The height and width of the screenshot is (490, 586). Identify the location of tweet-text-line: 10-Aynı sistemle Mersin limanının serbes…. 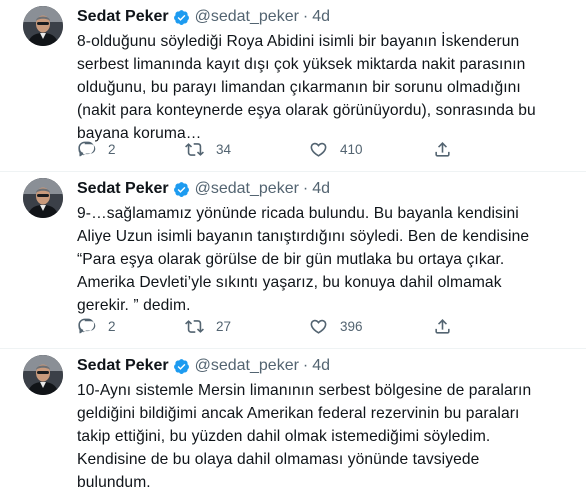
(304, 390).